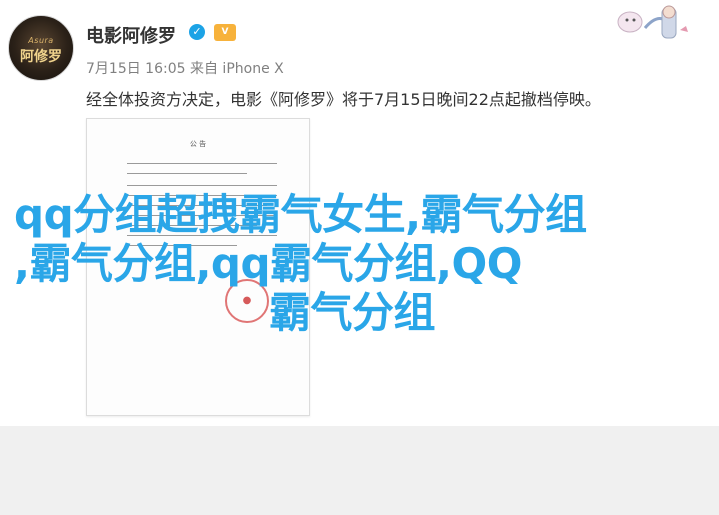 The image size is (719, 515). Describe the element at coordinates (268, 263) in the screenshot. I see `overlay-line-2: ,霸气分组,qq霸气分组,QQ` at that location.